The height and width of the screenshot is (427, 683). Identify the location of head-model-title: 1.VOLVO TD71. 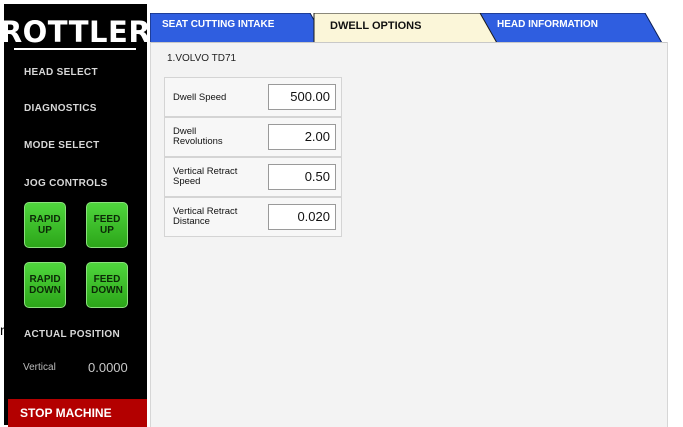
(202, 58).